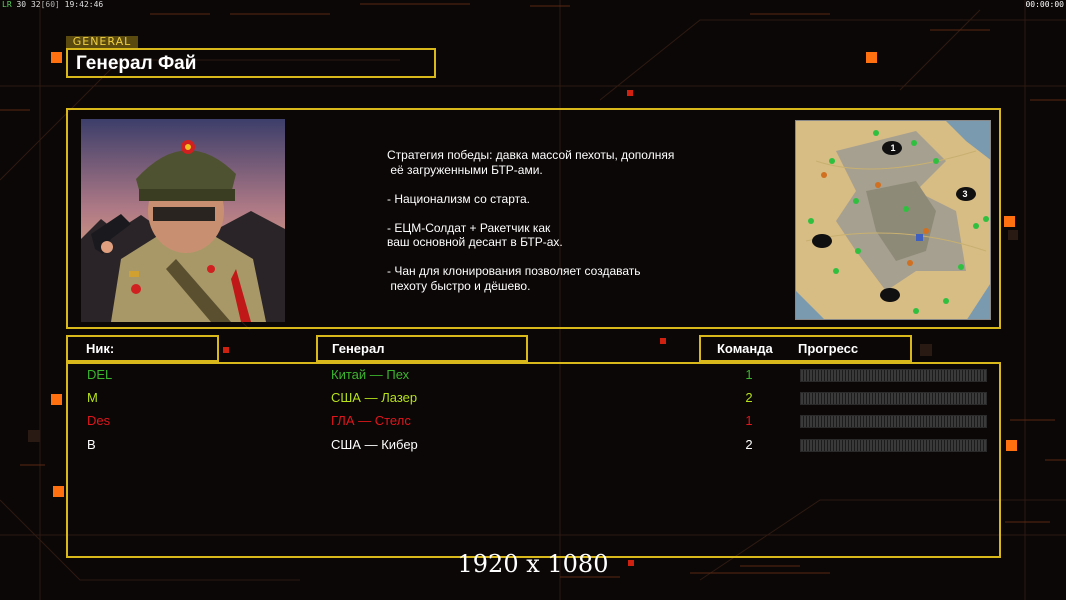 Image resolution: width=1066 pixels, height=600 pixels. What do you see at coordinates (828, 348) in the screenshot?
I see `header-progress-label: Прогресс` at bounding box center [828, 348].